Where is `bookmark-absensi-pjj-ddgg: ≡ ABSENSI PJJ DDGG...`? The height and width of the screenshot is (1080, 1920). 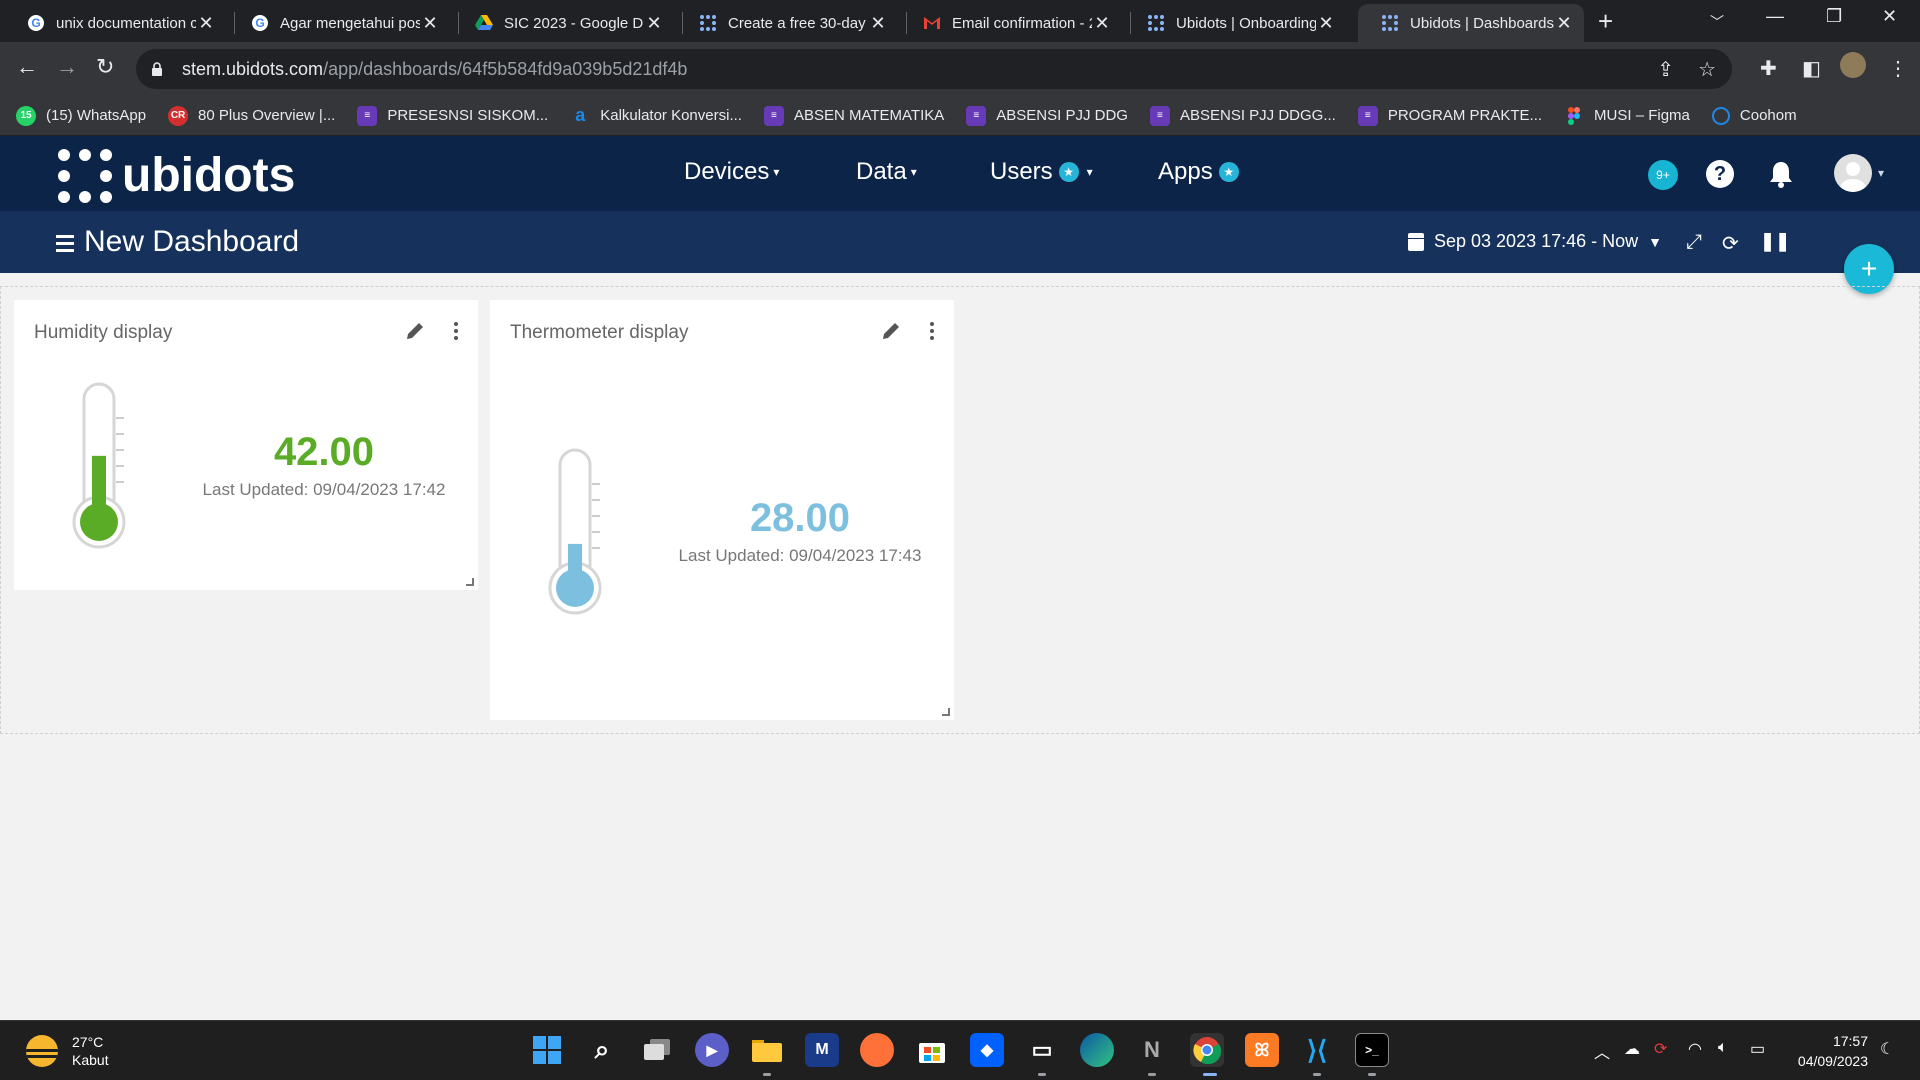
bookmark-absensi-pjj-ddgg: ≡ ABSENSI PJJ DDGG... is located at coordinates (1242, 115).